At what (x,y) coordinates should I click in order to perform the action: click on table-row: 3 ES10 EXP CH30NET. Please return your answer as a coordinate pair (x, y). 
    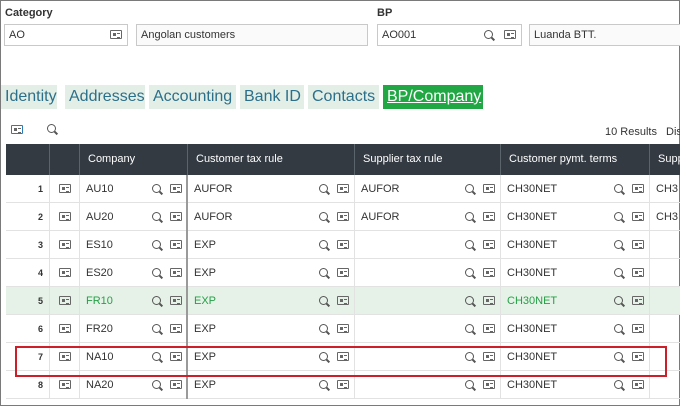
    Looking at the image, I should click on (343, 245).